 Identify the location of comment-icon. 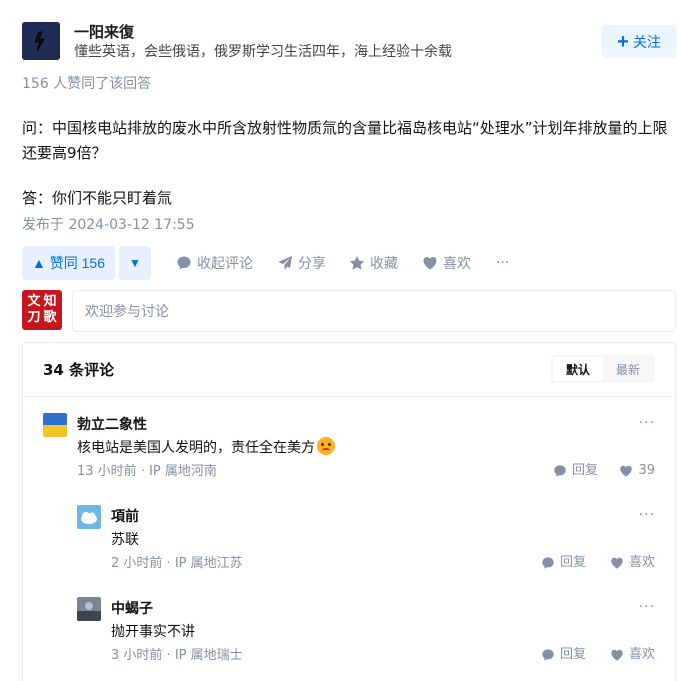
(184, 263).